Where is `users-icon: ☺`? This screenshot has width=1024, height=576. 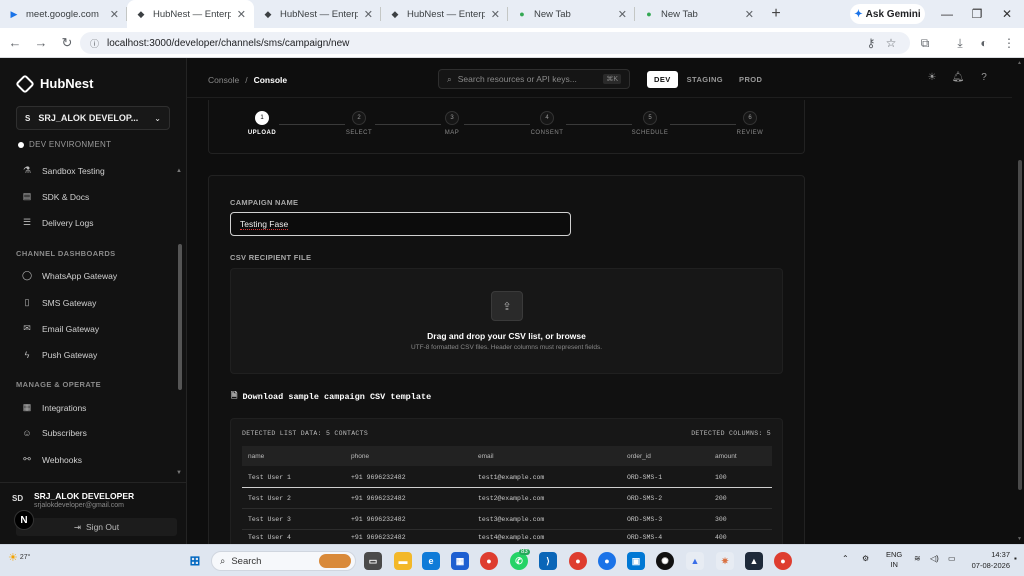
users-icon: ☺ is located at coordinates (27, 433).